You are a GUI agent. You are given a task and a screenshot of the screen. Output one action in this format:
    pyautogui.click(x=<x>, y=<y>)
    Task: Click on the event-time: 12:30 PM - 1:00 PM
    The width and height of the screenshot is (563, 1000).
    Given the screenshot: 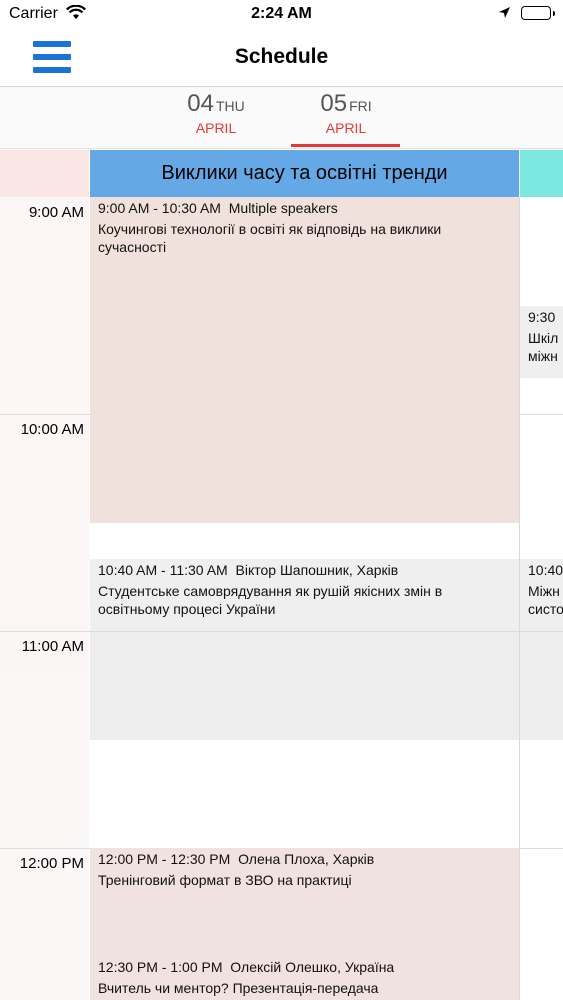 What is the action you would take?
    pyautogui.click(x=160, y=967)
    